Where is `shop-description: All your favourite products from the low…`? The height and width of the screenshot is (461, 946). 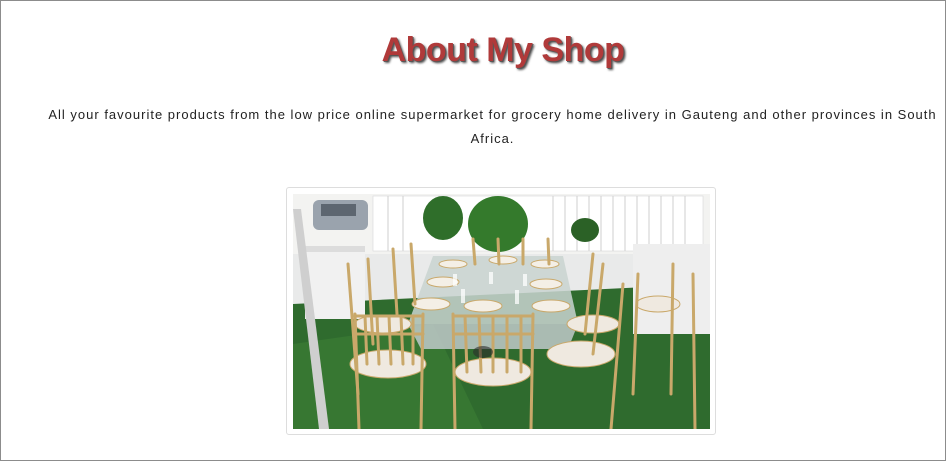 shop-description: All your favourite products from the low… is located at coordinates (492, 126).